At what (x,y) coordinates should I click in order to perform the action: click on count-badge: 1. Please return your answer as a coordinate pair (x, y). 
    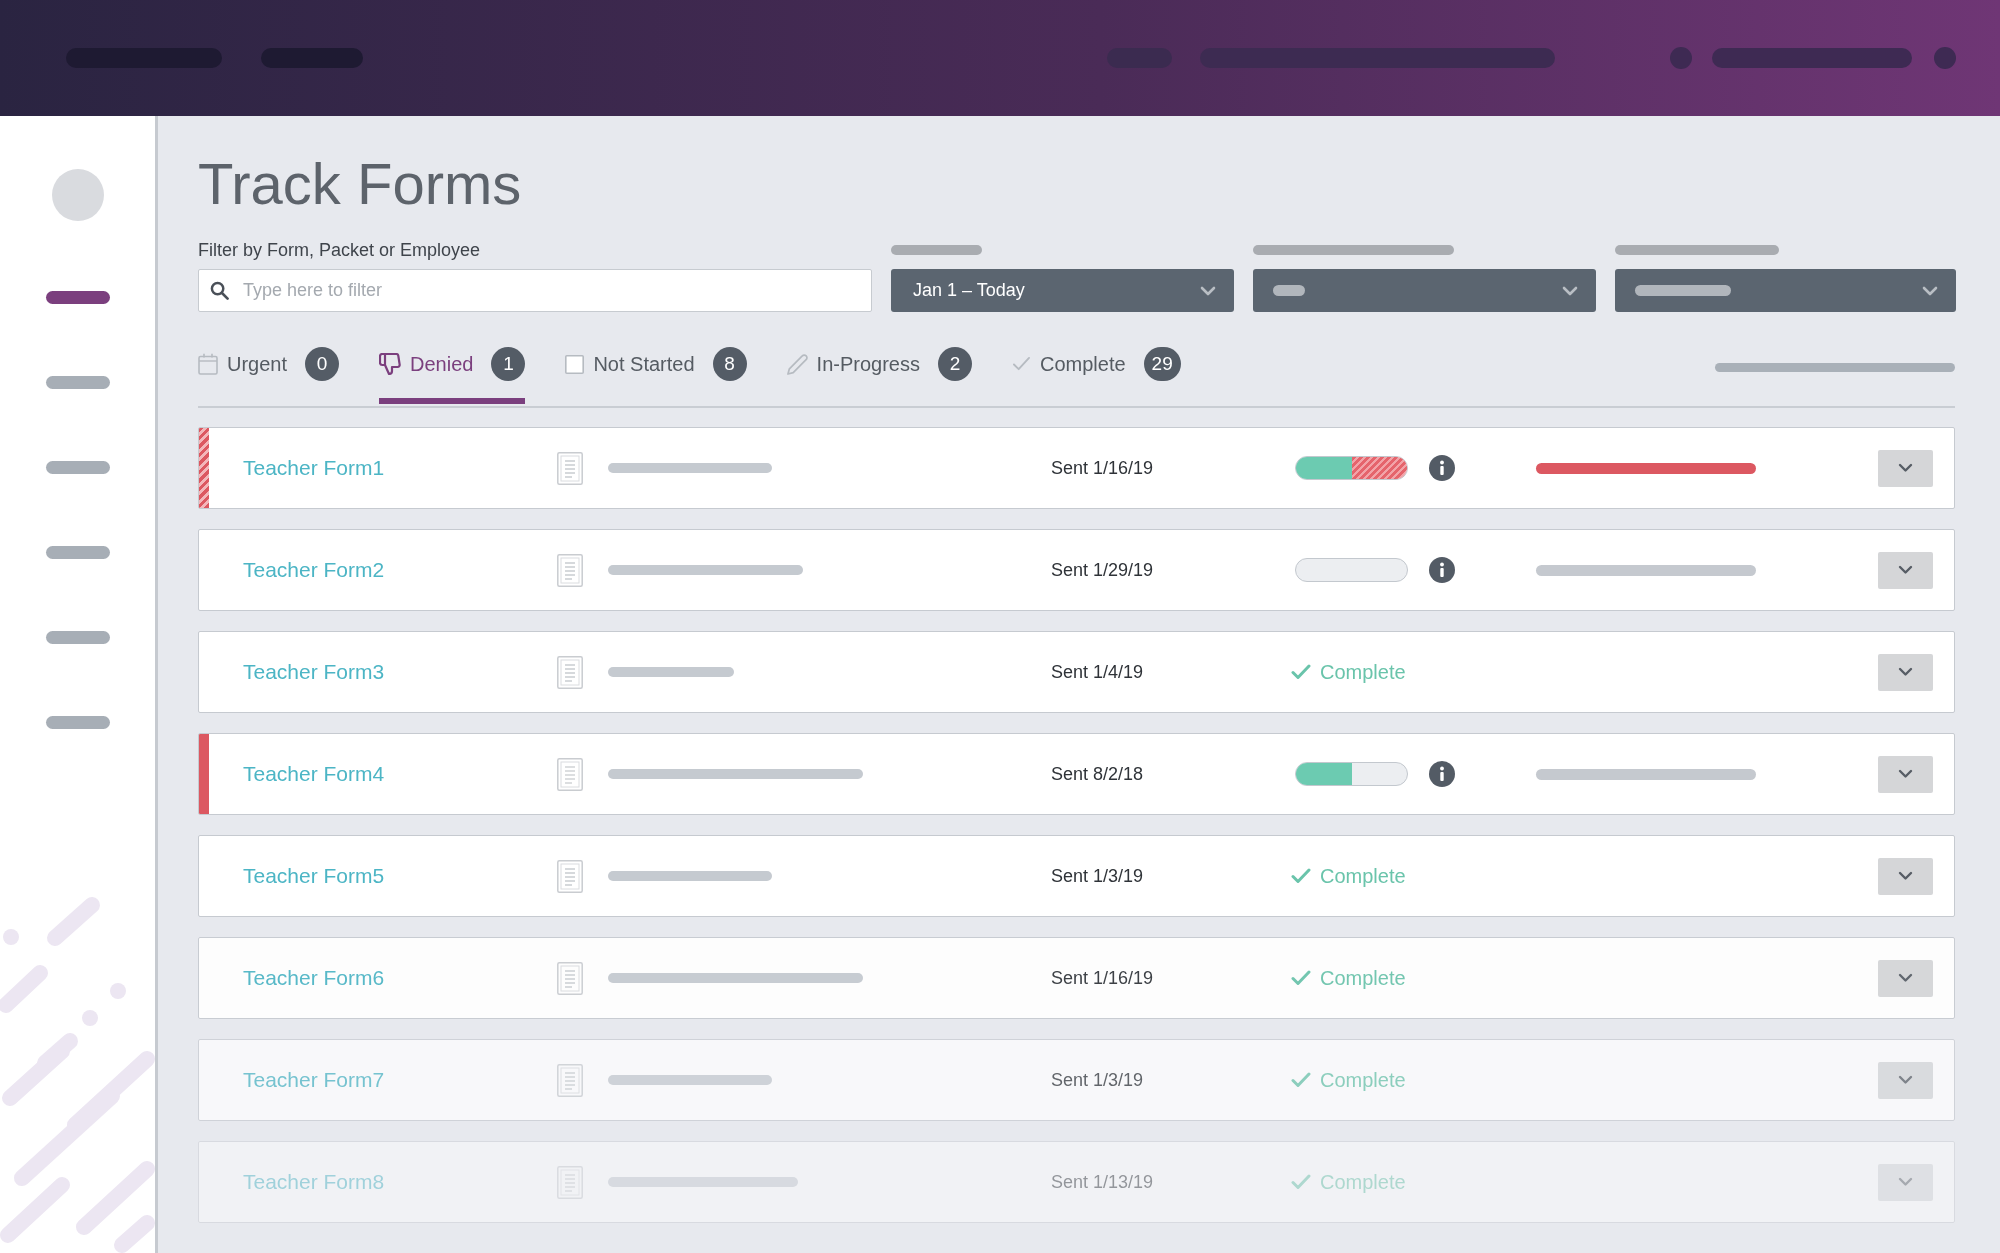
    Looking at the image, I should click on (508, 364).